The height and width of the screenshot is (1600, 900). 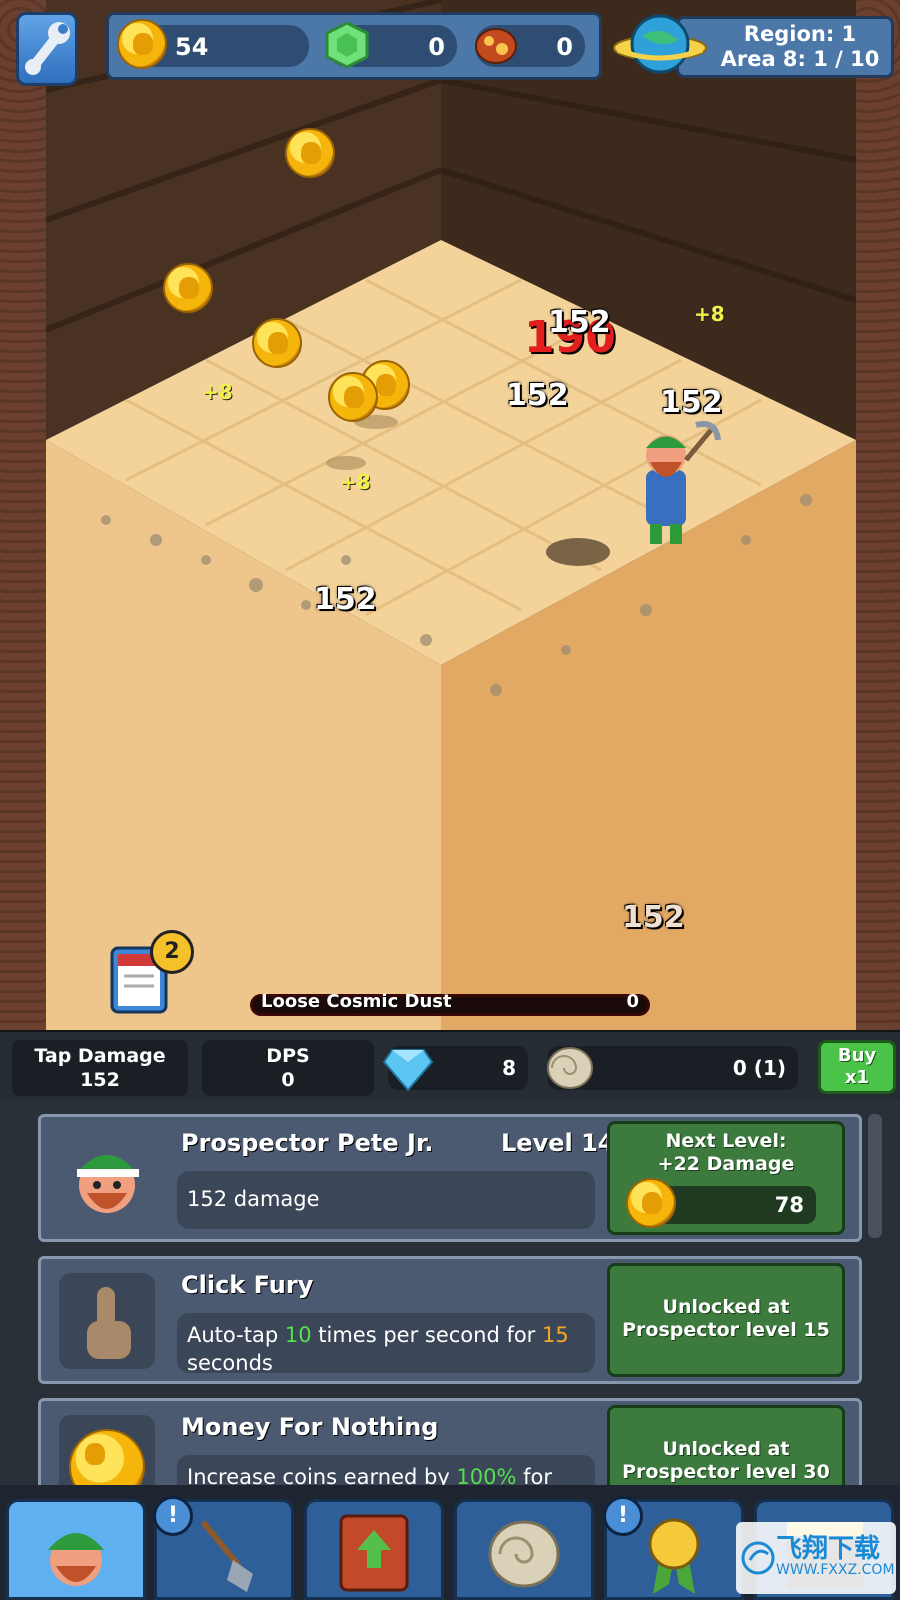 What do you see at coordinates (632, 1001) in the screenshot?
I see `block-progress-value: 0` at bounding box center [632, 1001].